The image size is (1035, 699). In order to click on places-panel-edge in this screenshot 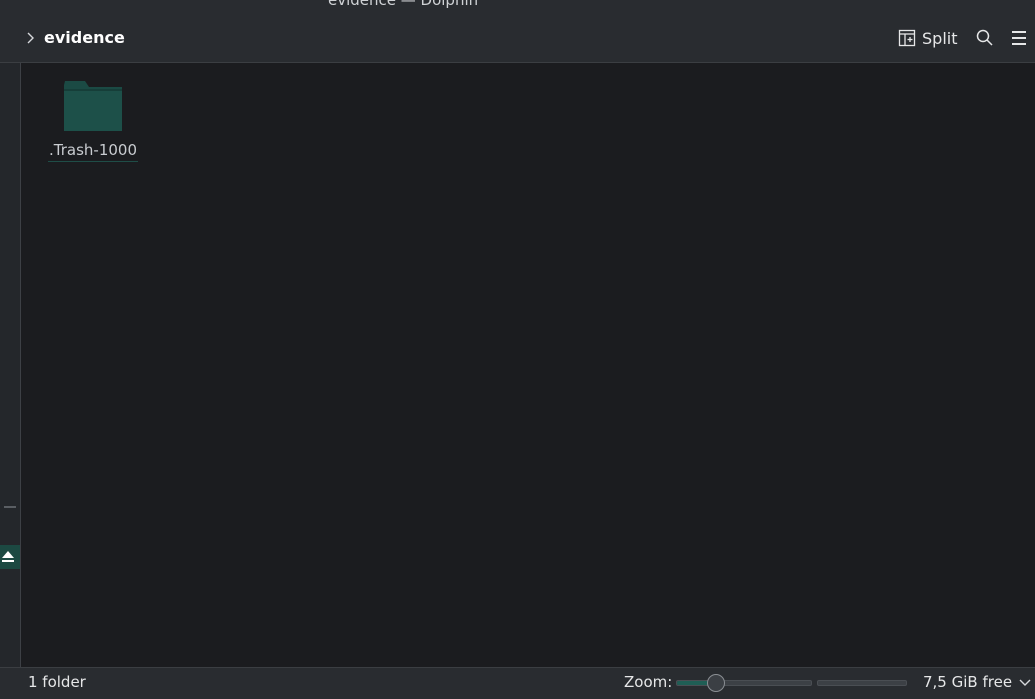, I will do `click(10, 365)`.